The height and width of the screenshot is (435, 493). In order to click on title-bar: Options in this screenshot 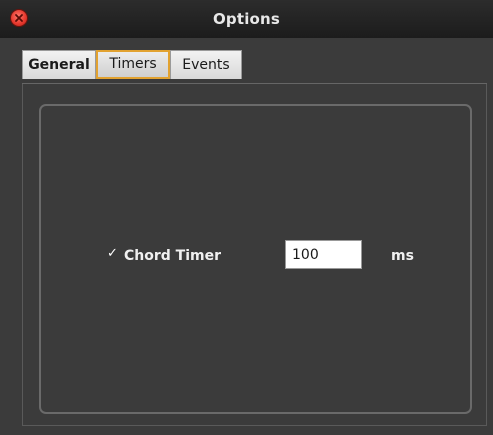, I will do `click(246, 19)`.